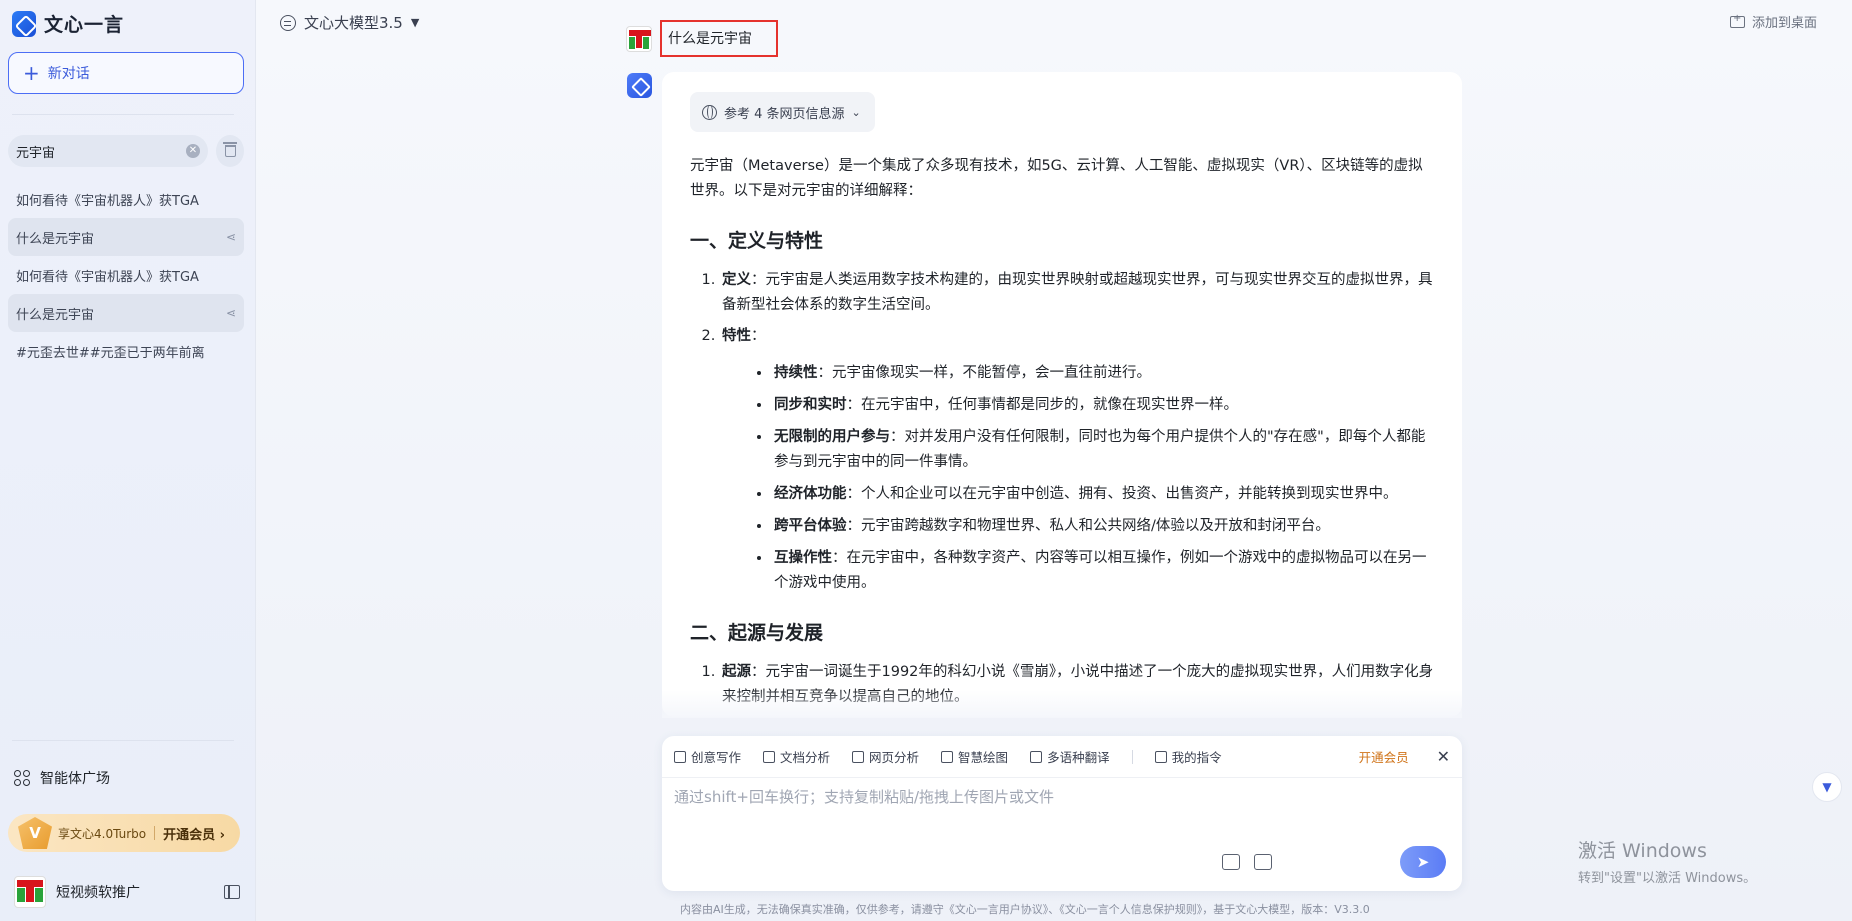  Describe the element at coordinates (736, 336) in the screenshot. I see `traits-label: 特性` at that location.